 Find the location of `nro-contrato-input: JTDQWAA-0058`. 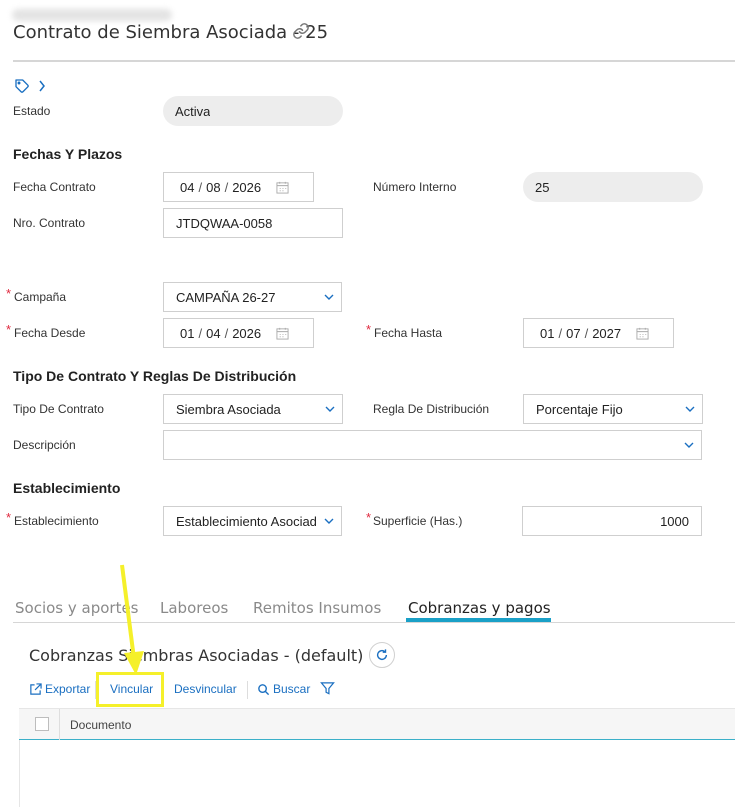

nro-contrato-input: JTDQWAA-0058 is located at coordinates (253, 223).